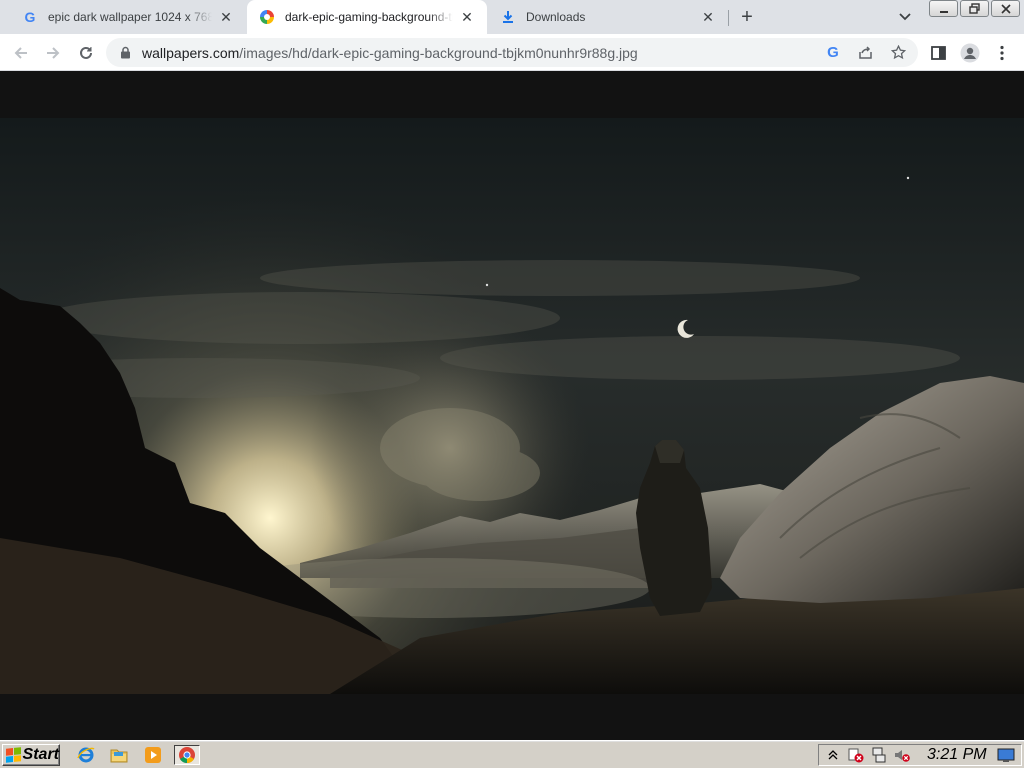  I want to click on tab-title: Downloads, so click(556, 17).